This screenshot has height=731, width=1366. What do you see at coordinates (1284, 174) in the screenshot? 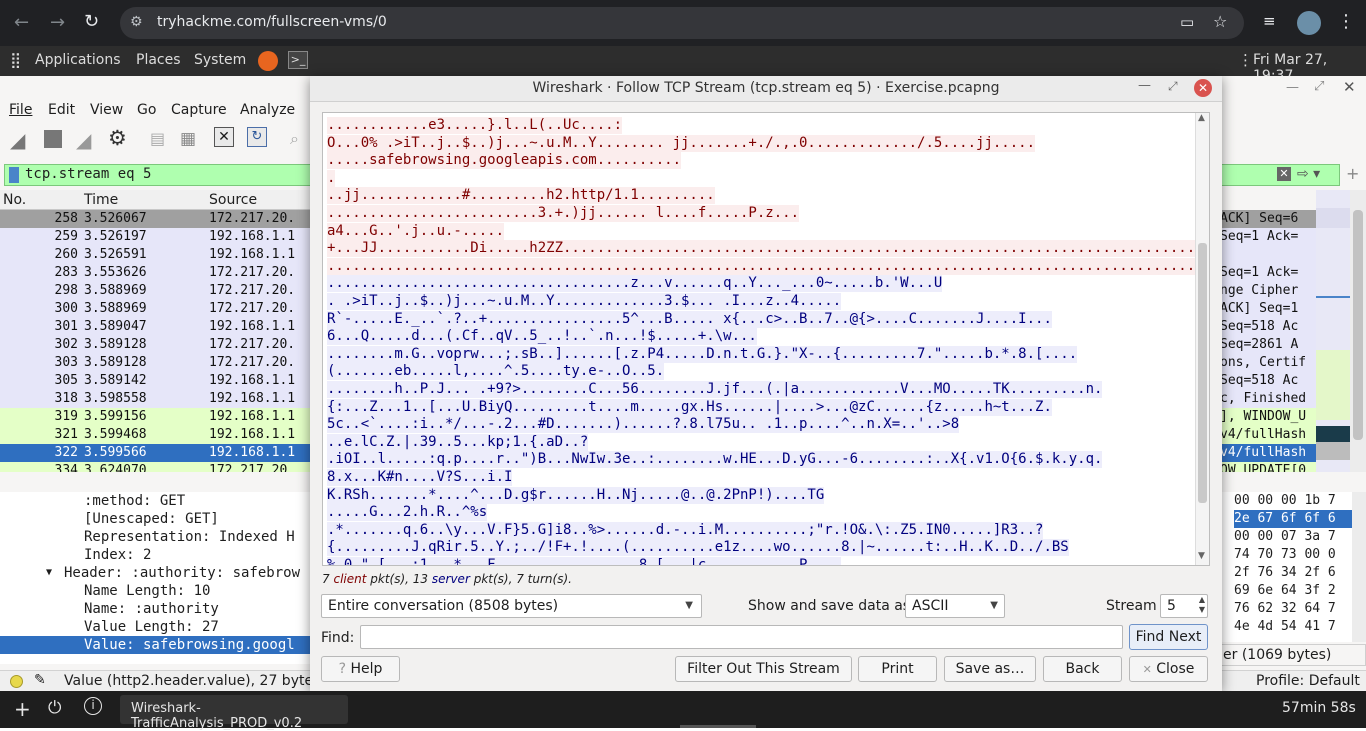
I see `clear-filter-icon: ✕` at bounding box center [1284, 174].